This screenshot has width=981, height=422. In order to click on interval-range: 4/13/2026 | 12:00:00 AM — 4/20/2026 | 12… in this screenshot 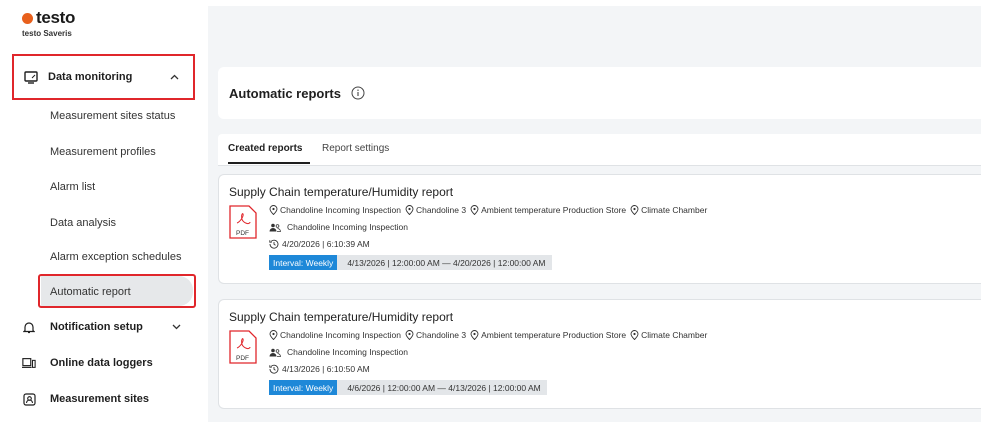, I will do `click(444, 262)`.